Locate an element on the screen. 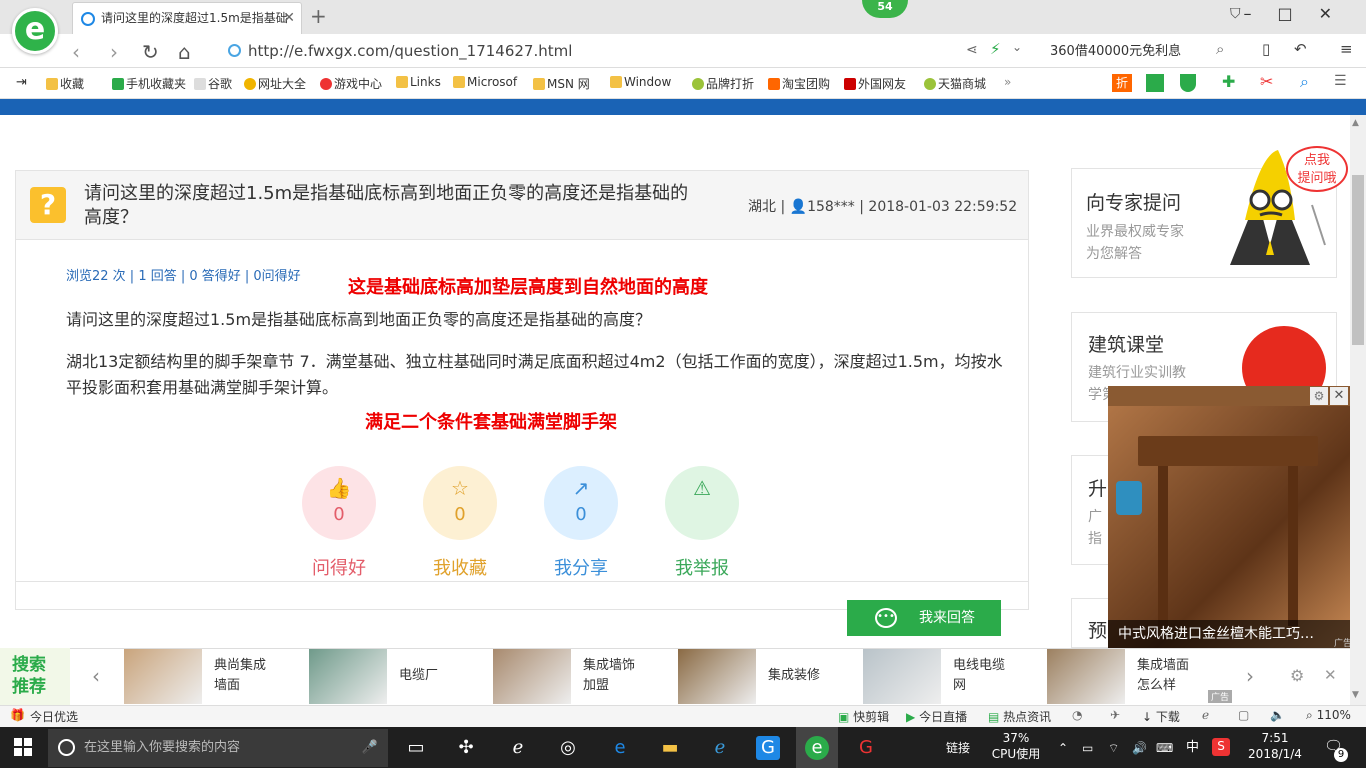 The image size is (1366, 768). file-explorer-icon: ▬ is located at coordinates (670, 748).